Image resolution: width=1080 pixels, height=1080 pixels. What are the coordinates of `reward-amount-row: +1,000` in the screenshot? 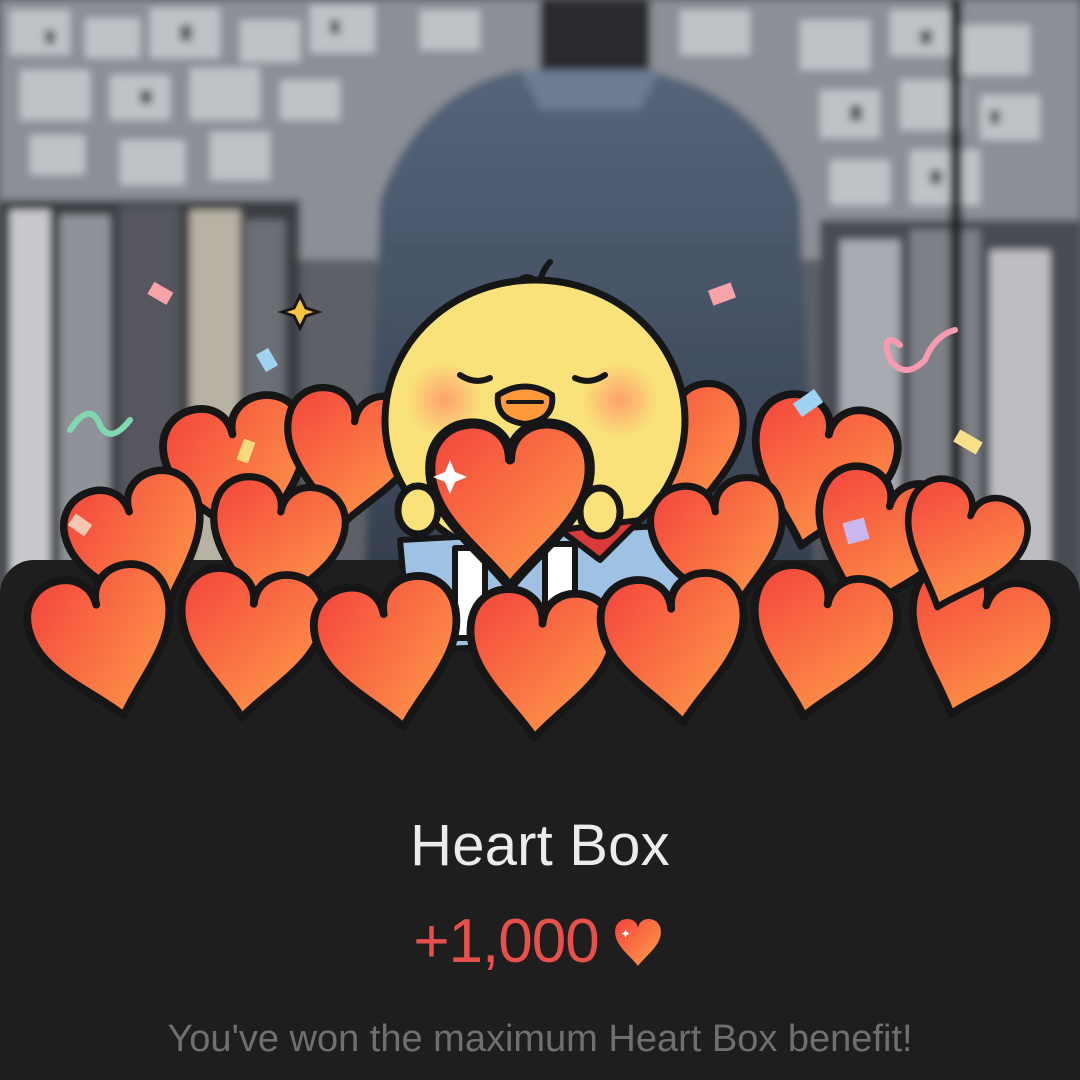 It's located at (540, 941).